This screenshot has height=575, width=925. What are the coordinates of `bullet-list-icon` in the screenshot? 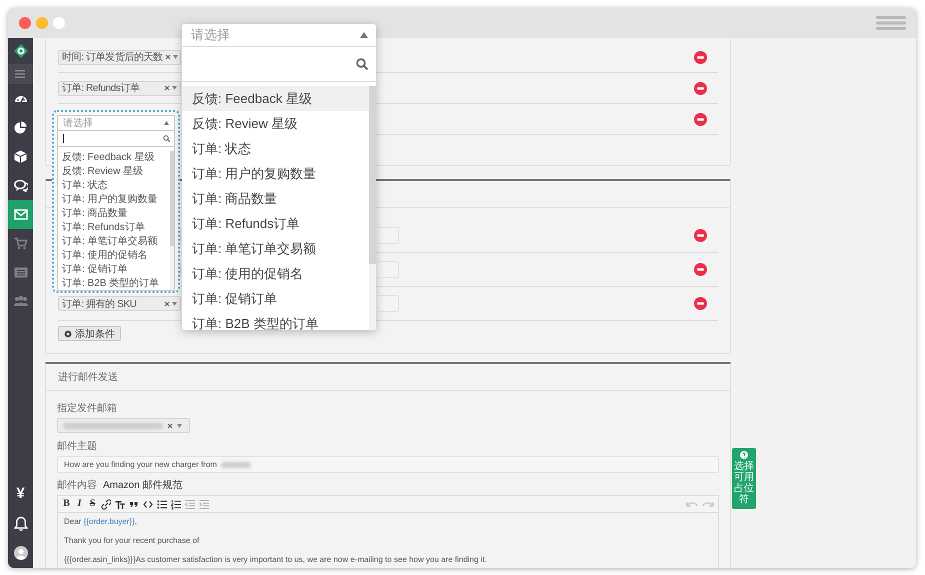 It's located at (162, 504).